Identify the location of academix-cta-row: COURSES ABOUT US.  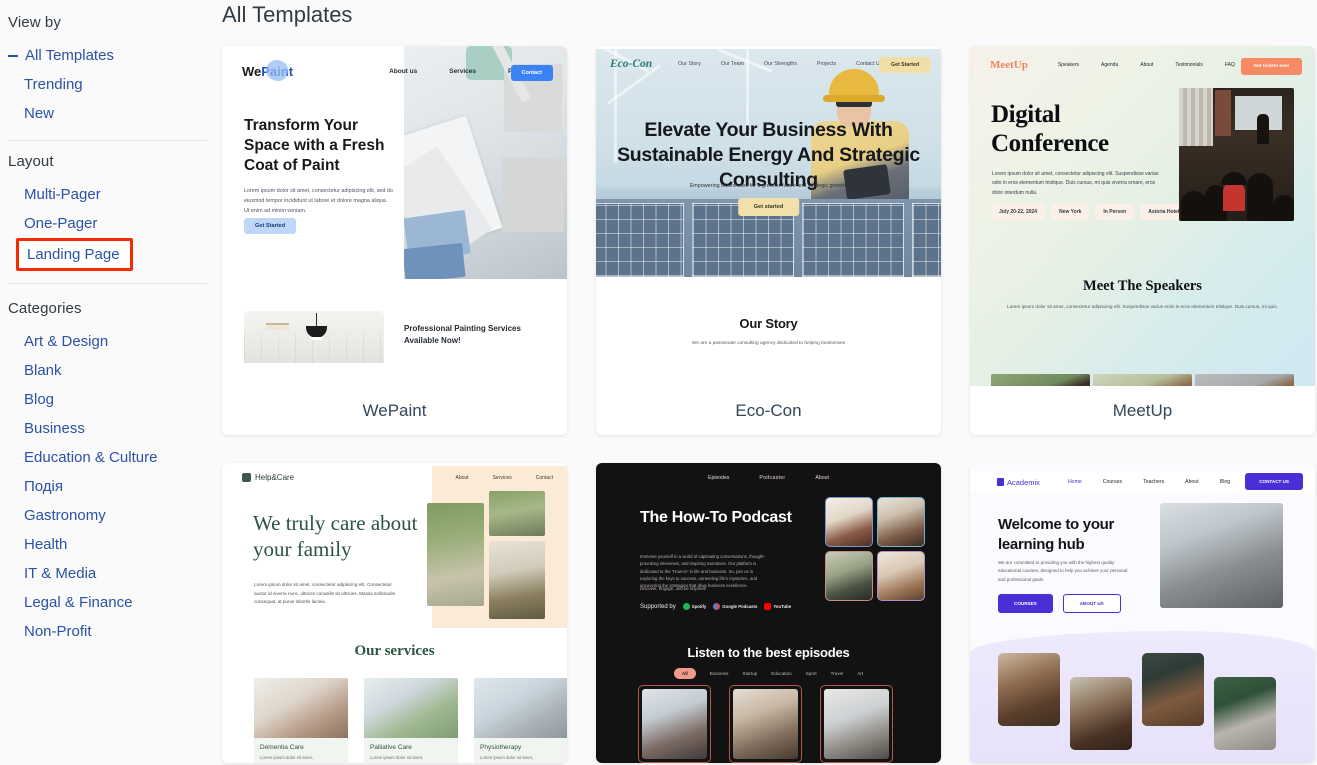
(1059, 603).